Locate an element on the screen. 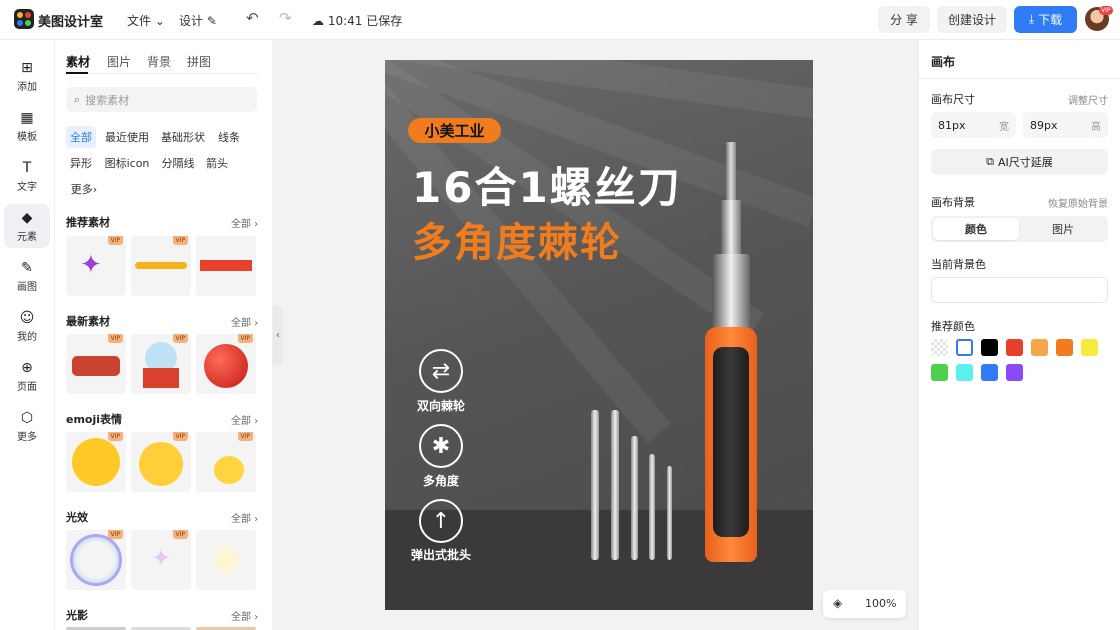 Image resolution: width=1120 pixels, height=630 pixels. tab-backgrounds: 背景 is located at coordinates (159, 61).